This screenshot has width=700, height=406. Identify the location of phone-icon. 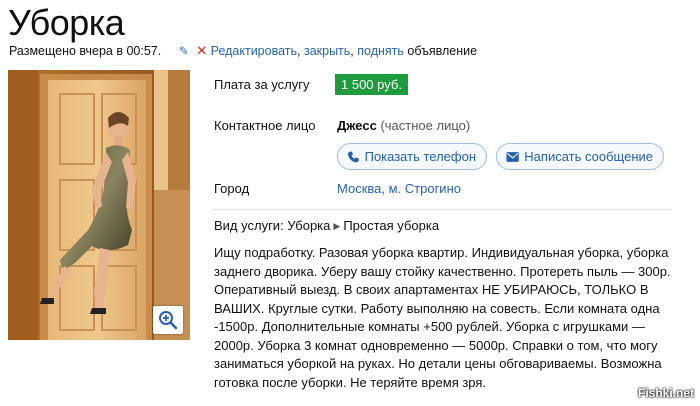
(353, 156).